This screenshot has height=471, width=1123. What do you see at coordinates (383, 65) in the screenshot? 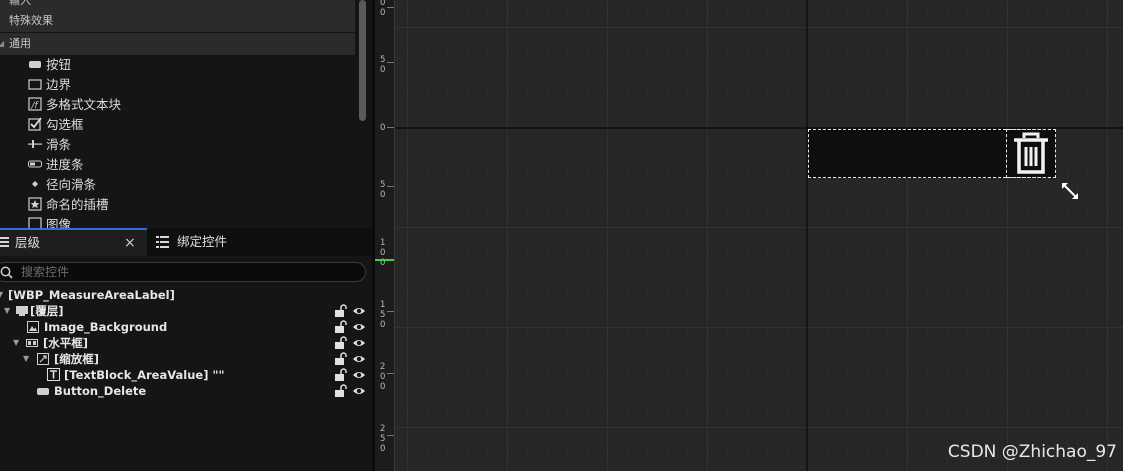
I see `ruler-label: 50` at bounding box center [383, 65].